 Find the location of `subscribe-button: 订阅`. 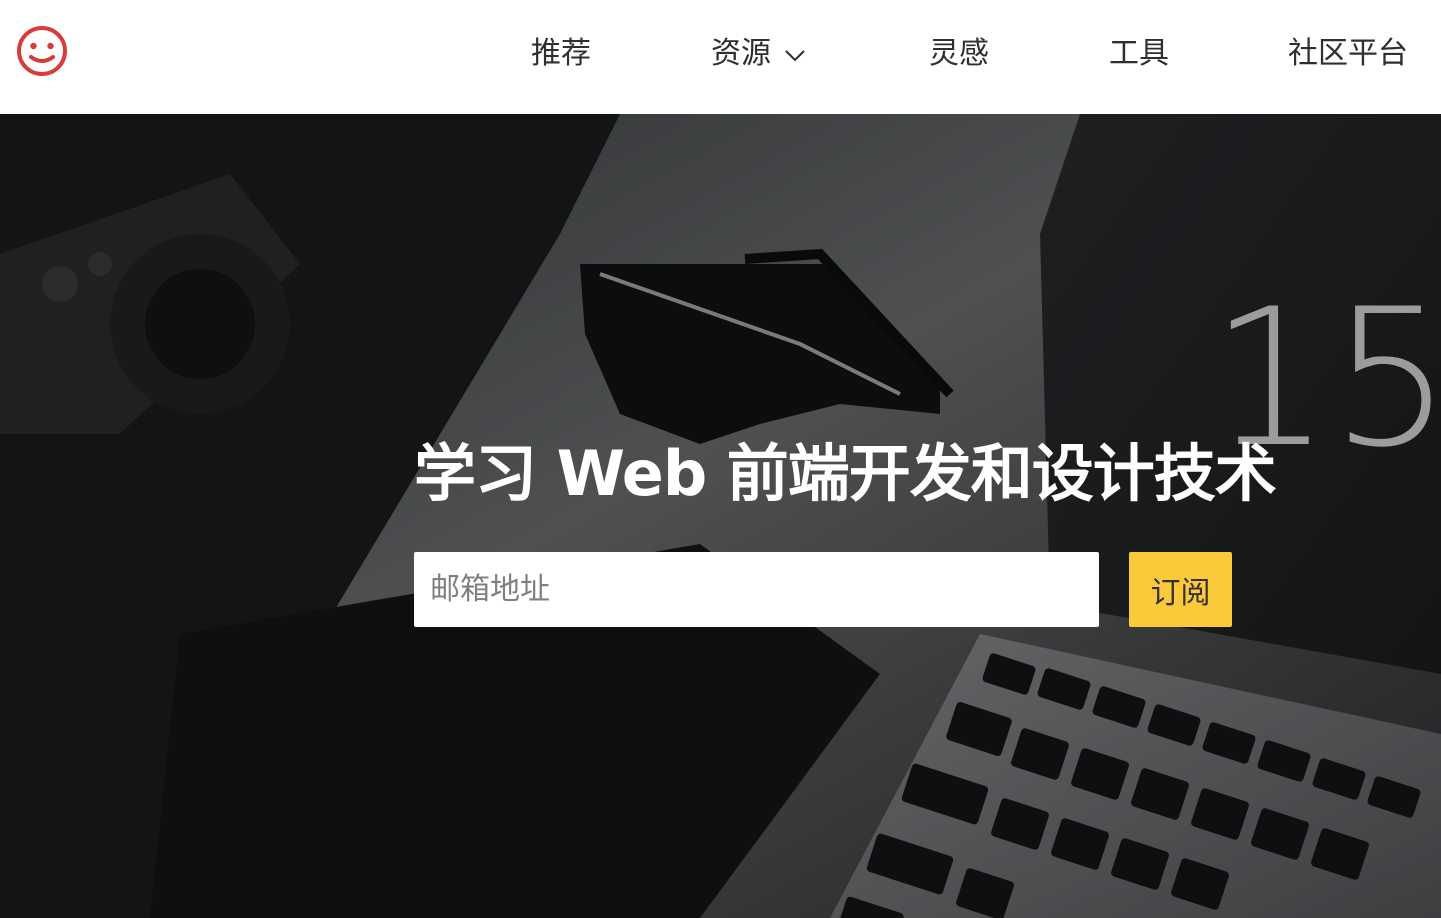

subscribe-button: 订阅 is located at coordinates (1180, 589).